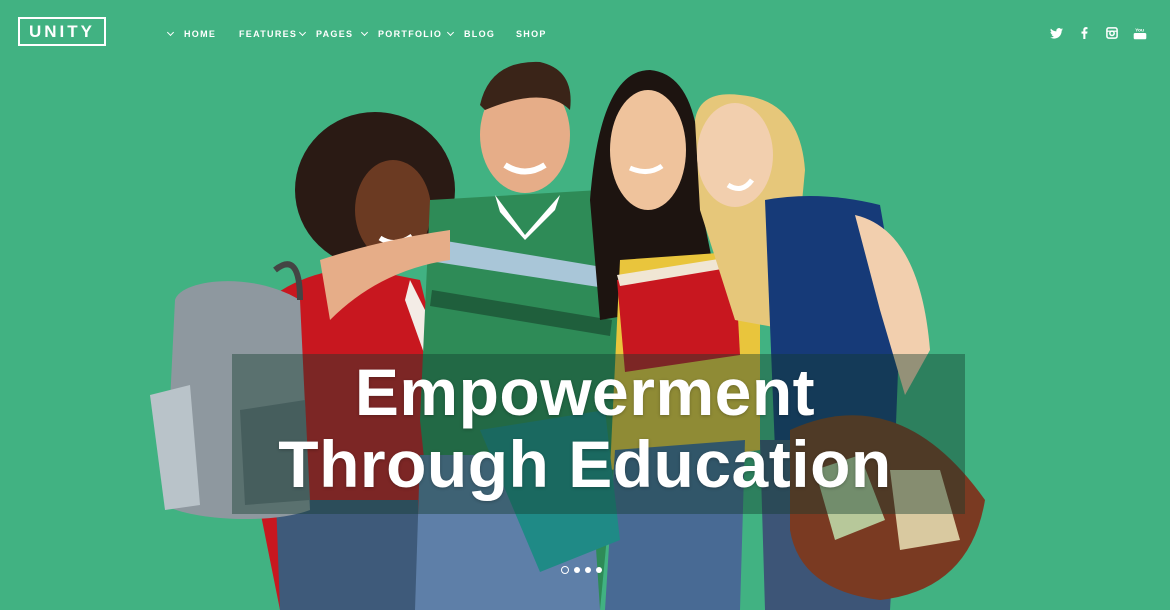  I want to click on slider-pagination, so click(581, 570).